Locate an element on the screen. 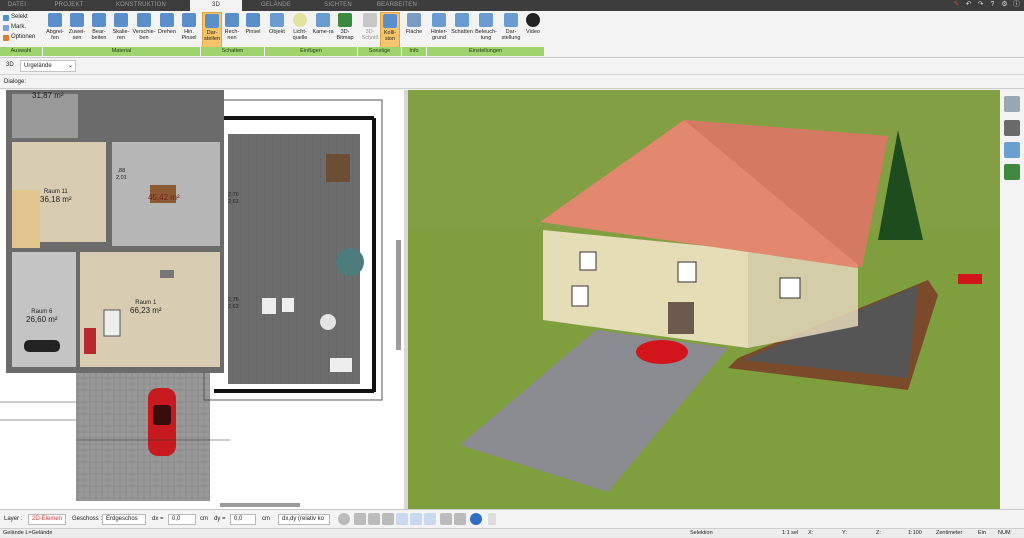 This screenshot has height=538, width=1024. area-label: Fläche is located at coordinates (414, 32).